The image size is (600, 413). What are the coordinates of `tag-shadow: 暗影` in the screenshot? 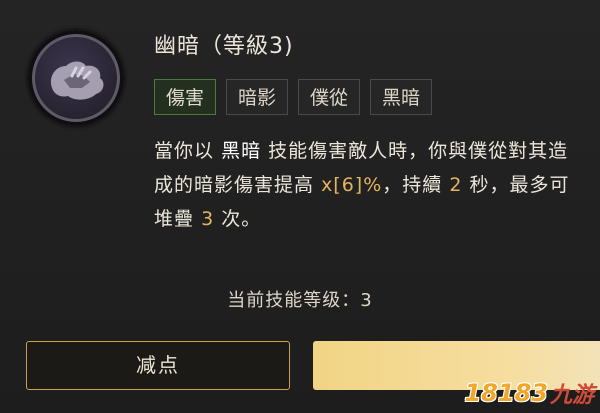 It's located at (257, 97).